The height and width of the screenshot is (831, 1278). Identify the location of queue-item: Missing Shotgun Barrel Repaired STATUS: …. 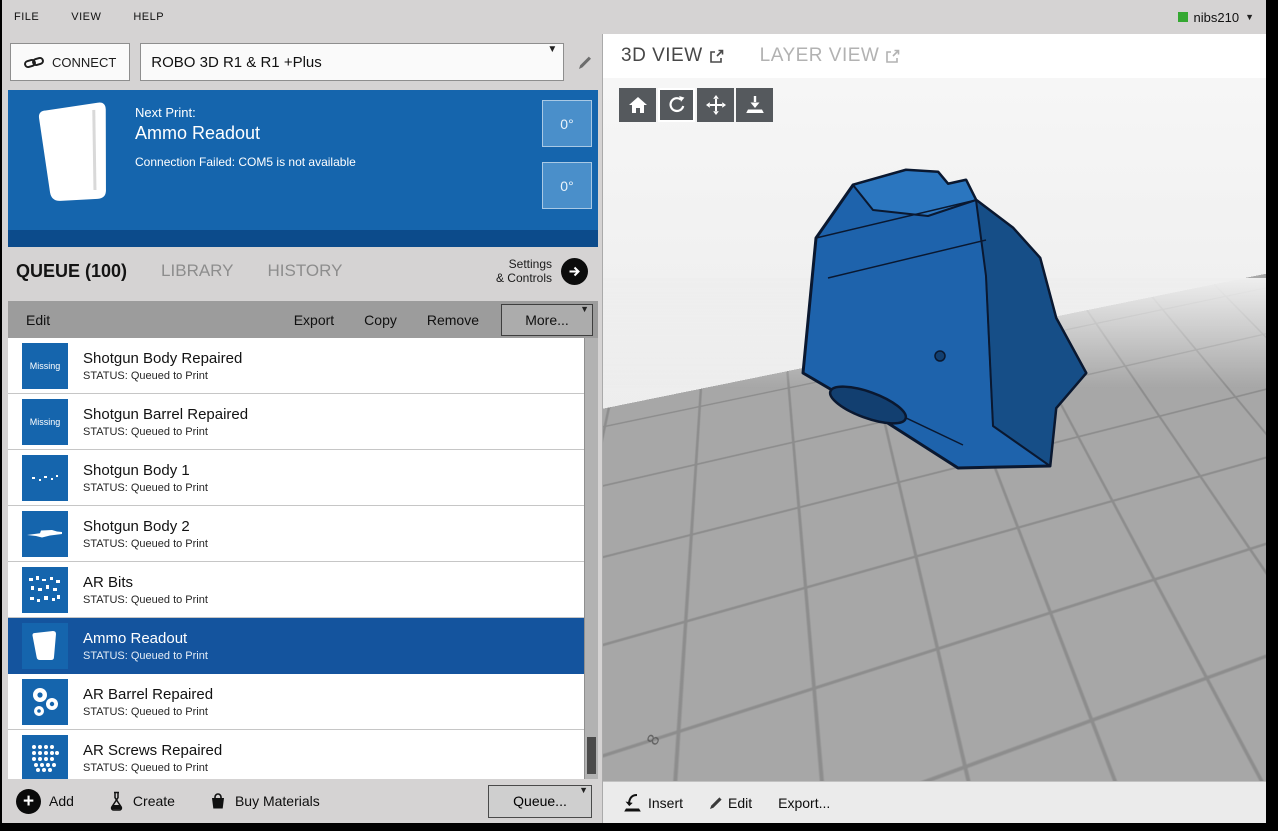
(303, 422).